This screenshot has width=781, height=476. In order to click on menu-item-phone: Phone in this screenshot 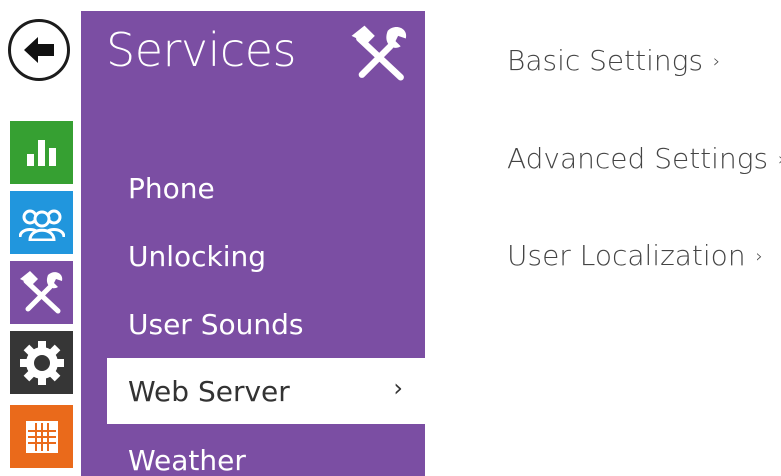, I will do `click(253, 188)`.